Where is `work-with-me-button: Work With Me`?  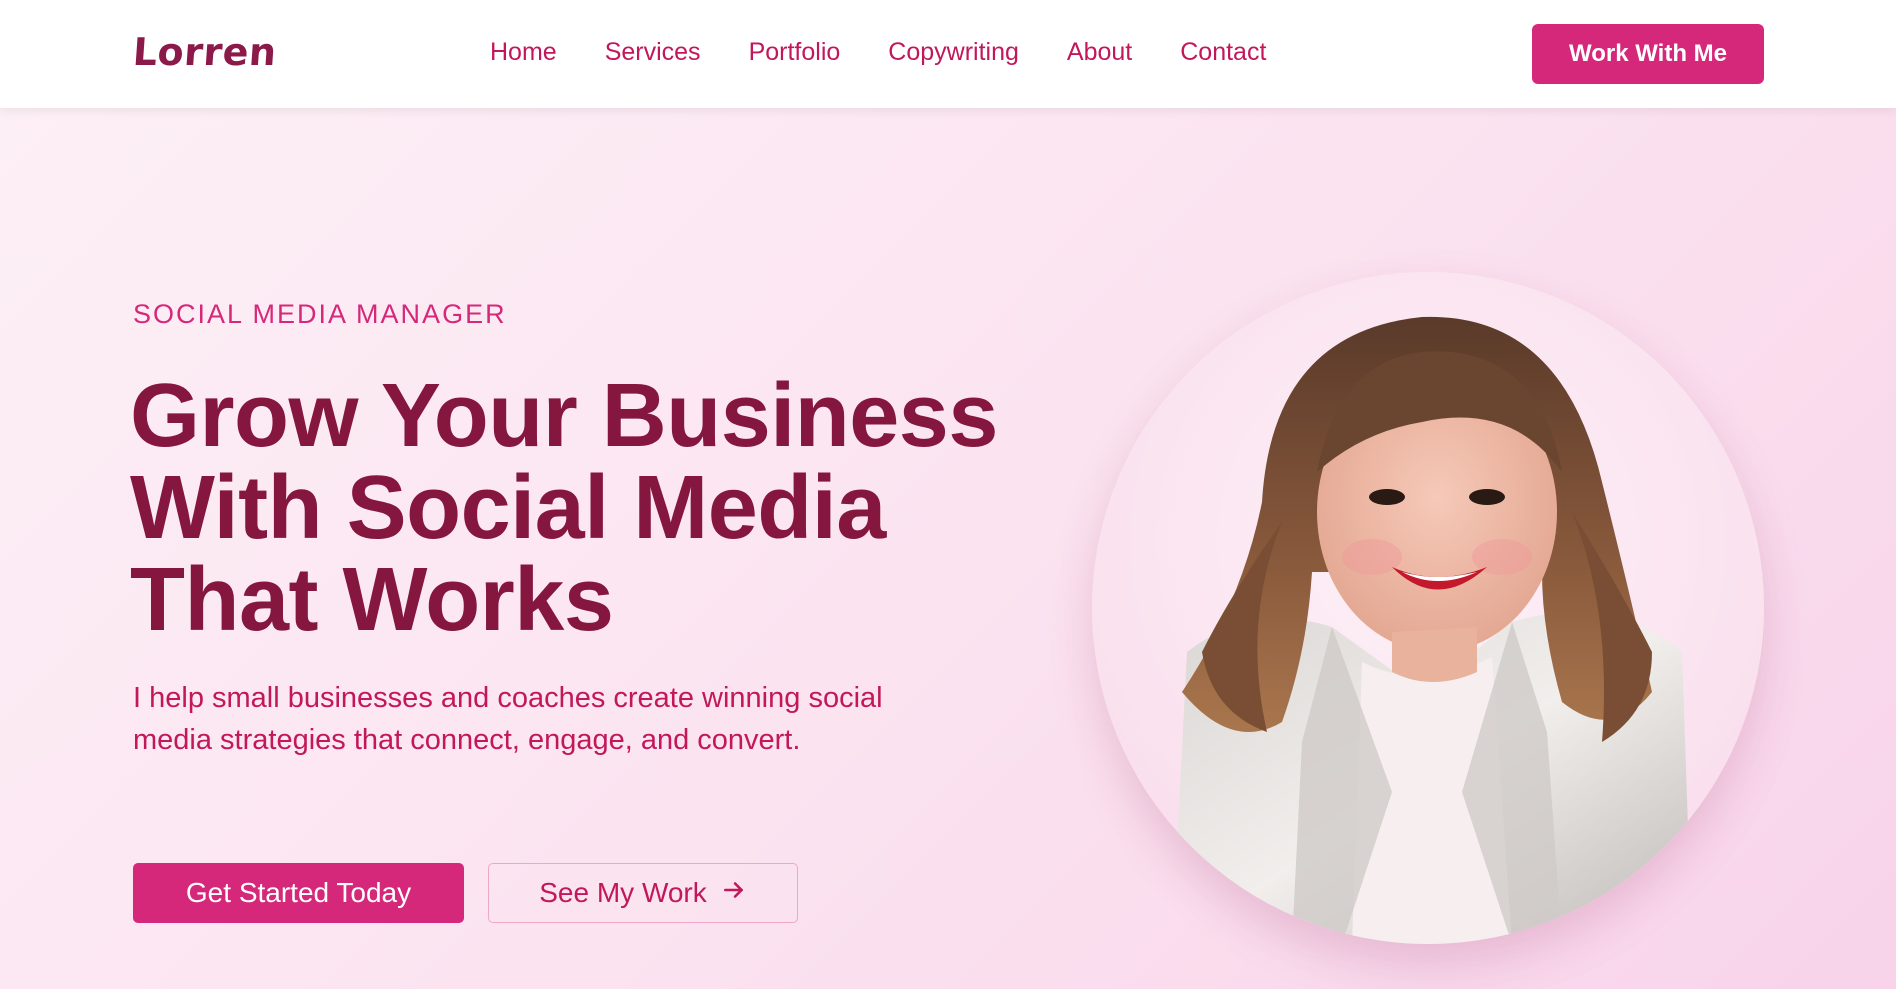
work-with-me-button: Work With Me is located at coordinates (1648, 54).